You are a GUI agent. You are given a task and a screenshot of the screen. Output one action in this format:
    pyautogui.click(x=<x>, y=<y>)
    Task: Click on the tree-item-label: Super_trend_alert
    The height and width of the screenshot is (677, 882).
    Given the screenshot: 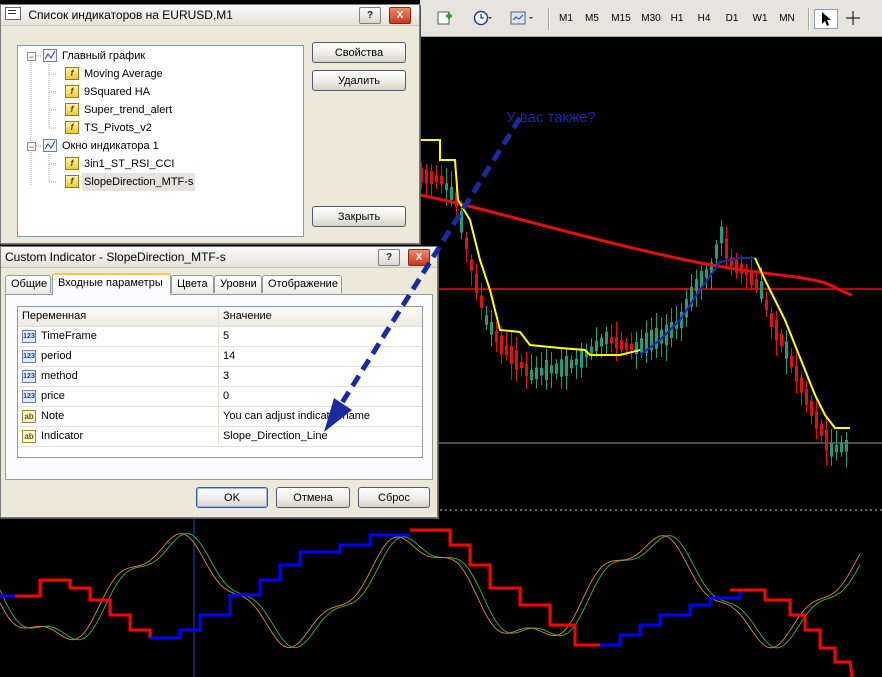 What is the action you would take?
    pyautogui.click(x=128, y=110)
    